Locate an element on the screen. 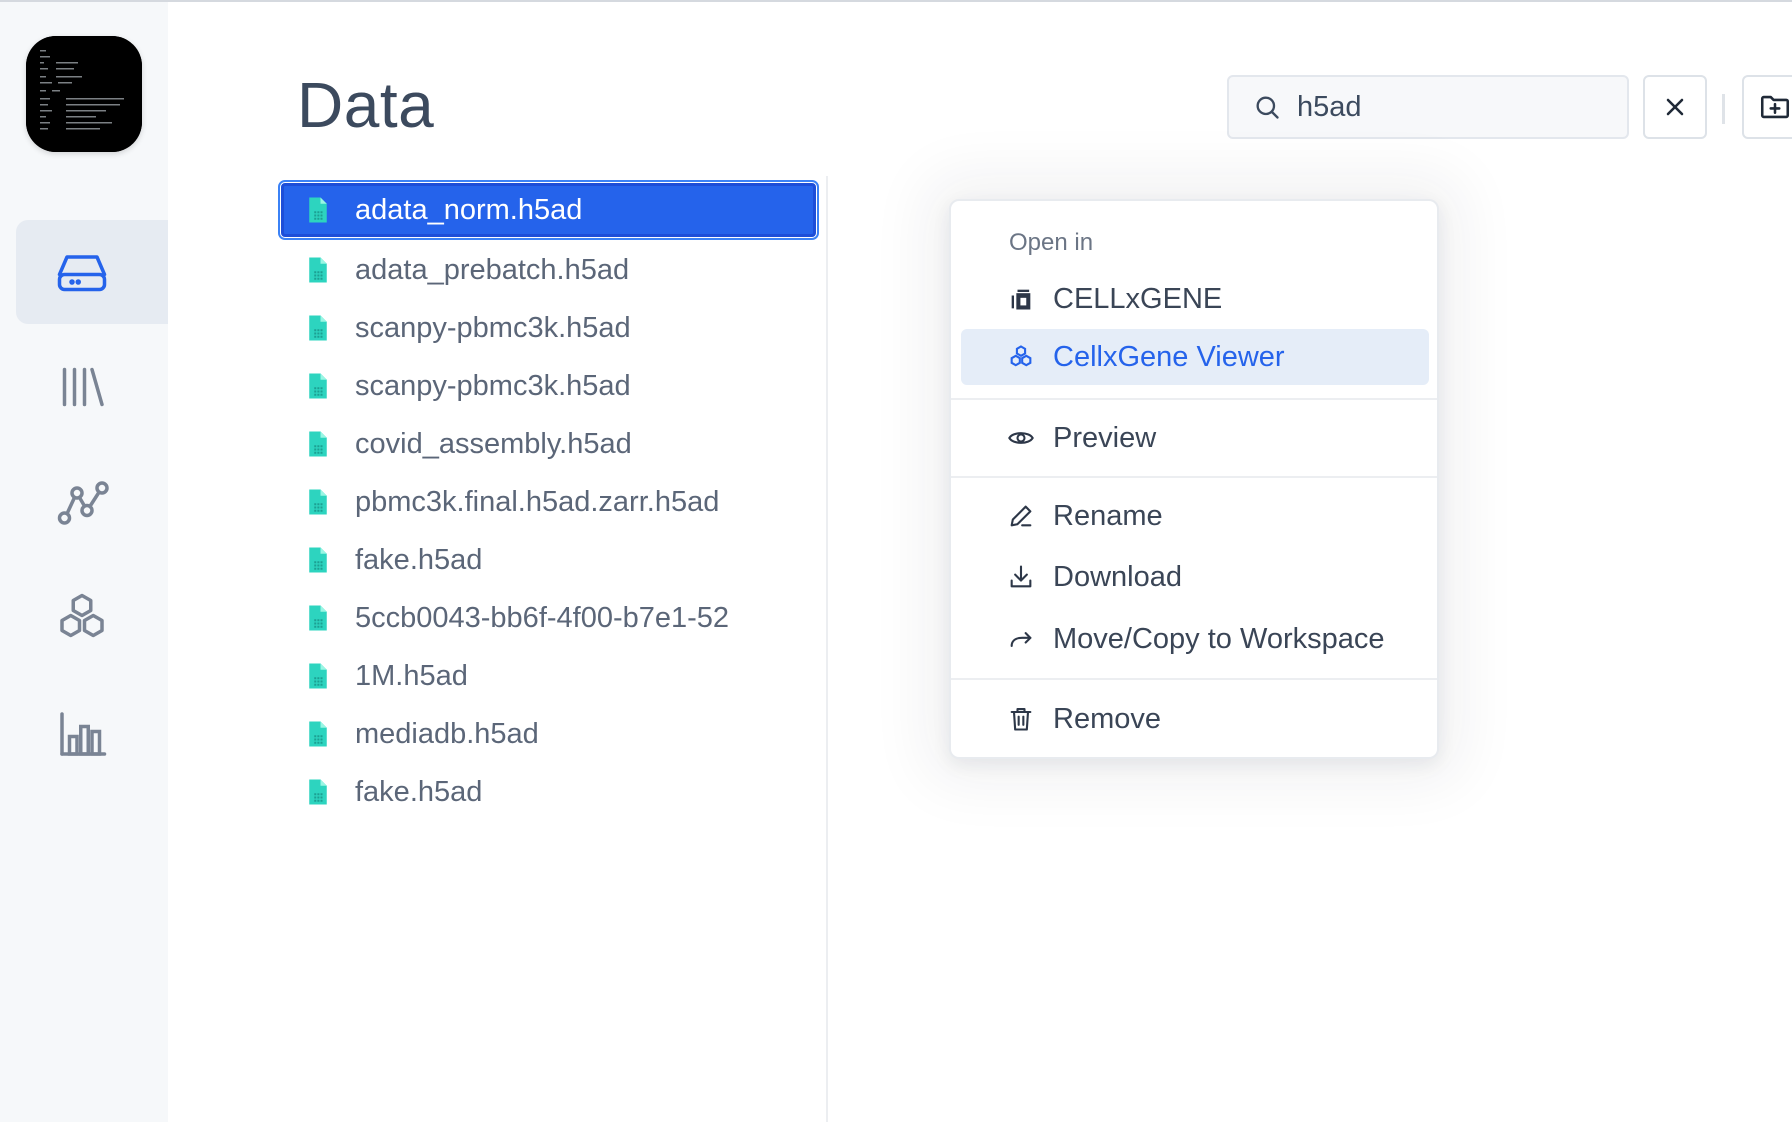 This screenshot has width=1792, height=1122. search-box is located at coordinates (1428, 107).